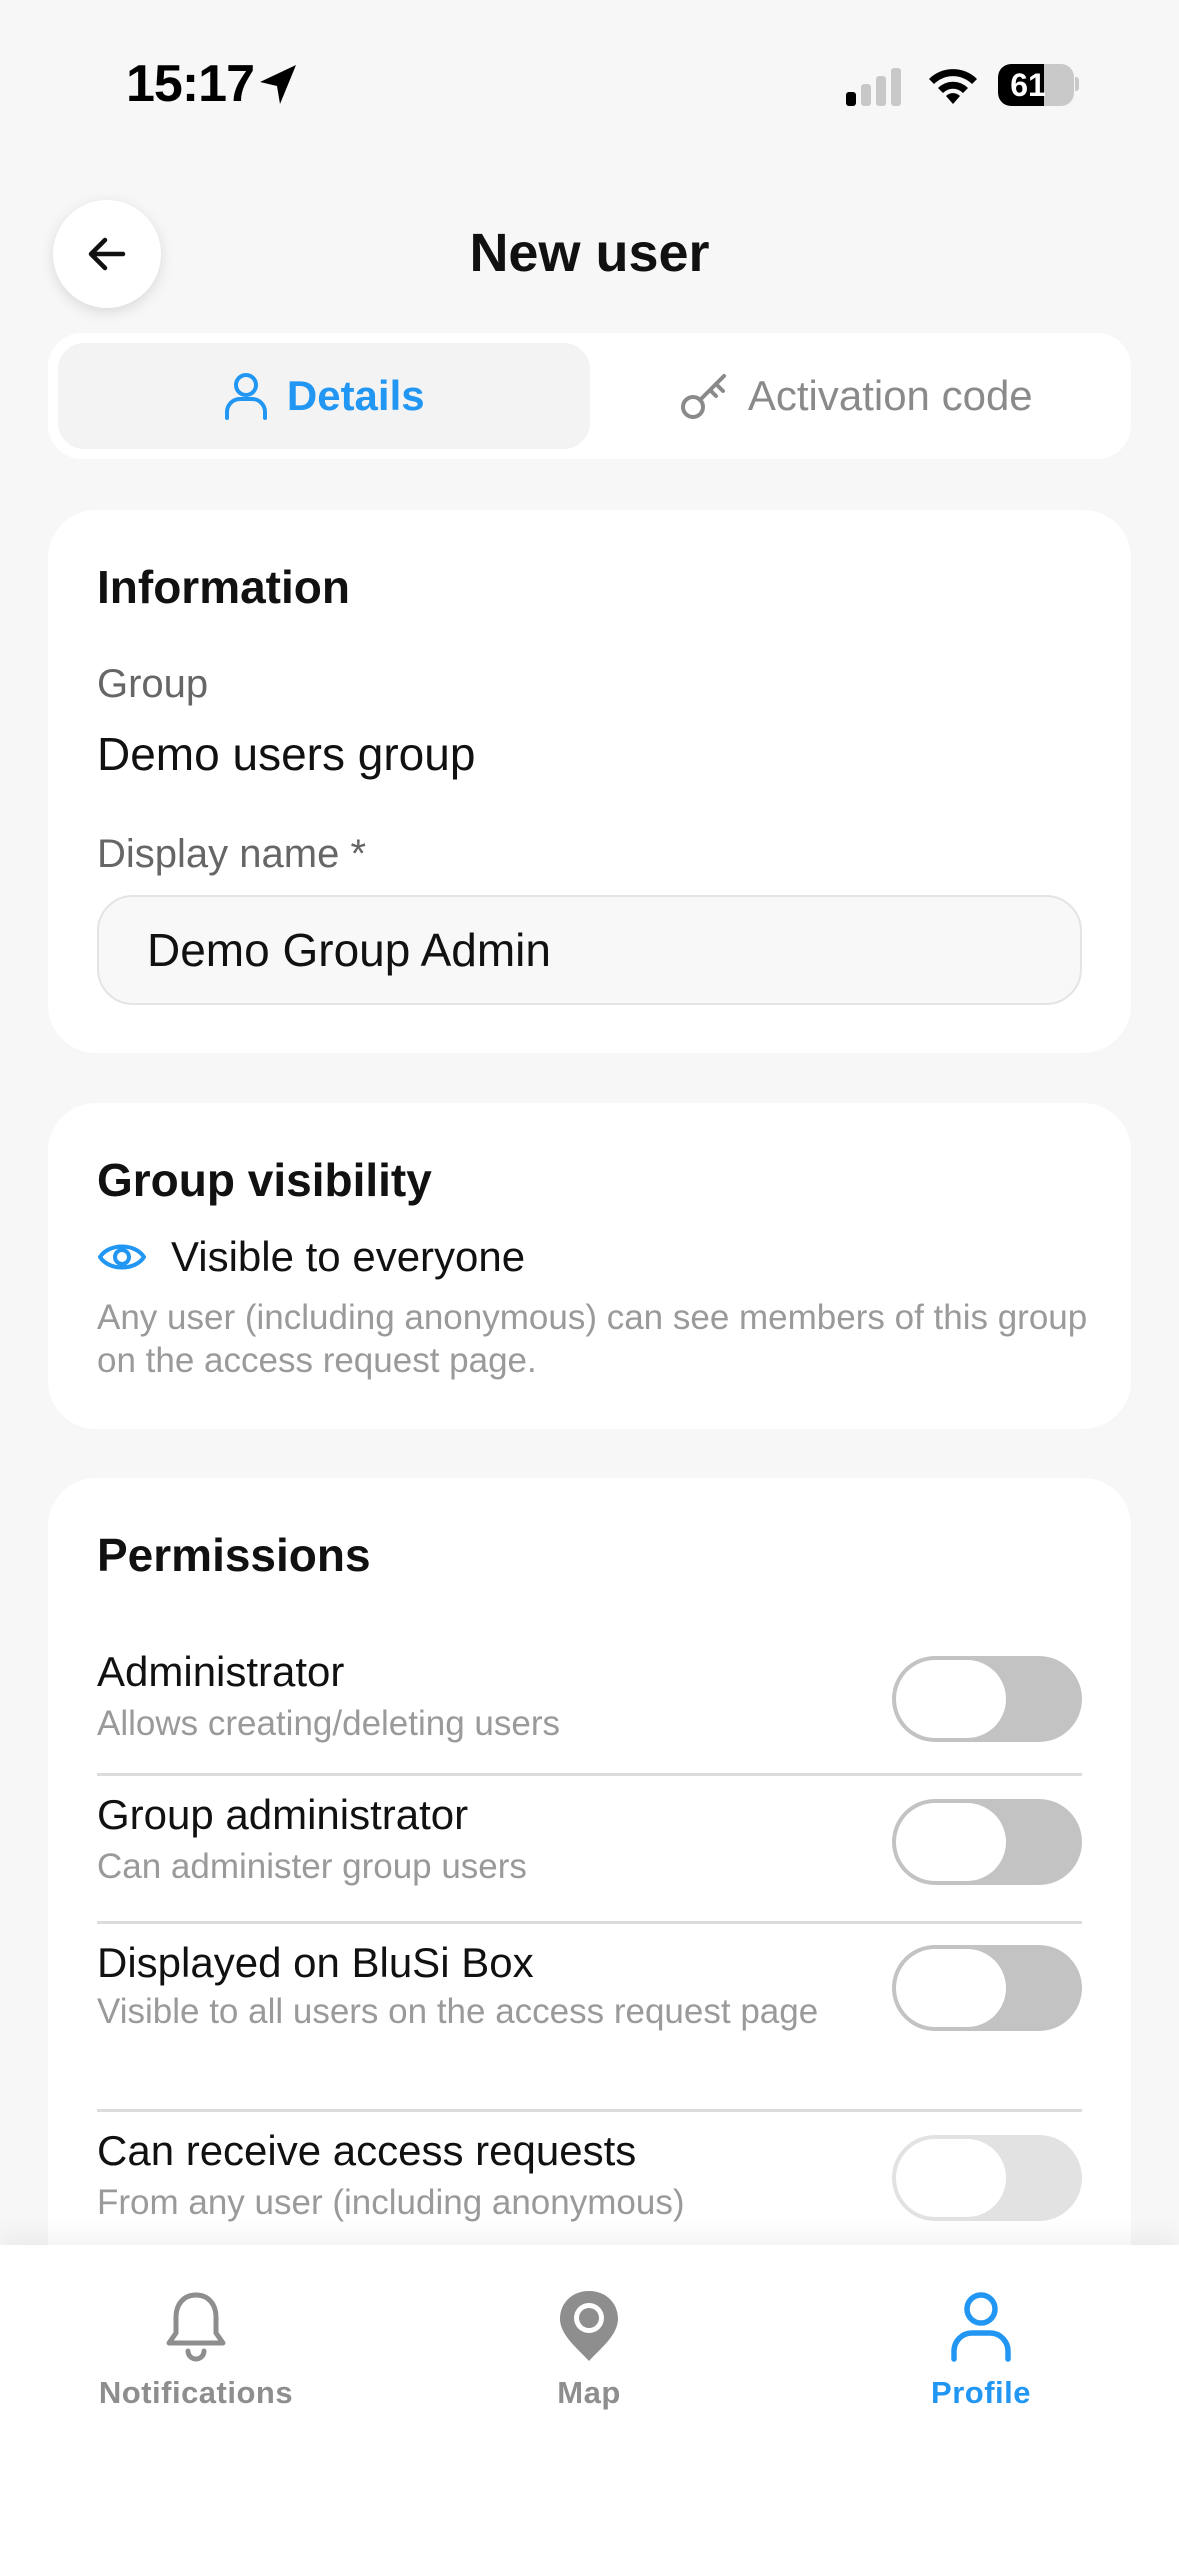 The height and width of the screenshot is (2556, 1179). I want to click on nav-notifications-label: Notifications, so click(196, 2392).